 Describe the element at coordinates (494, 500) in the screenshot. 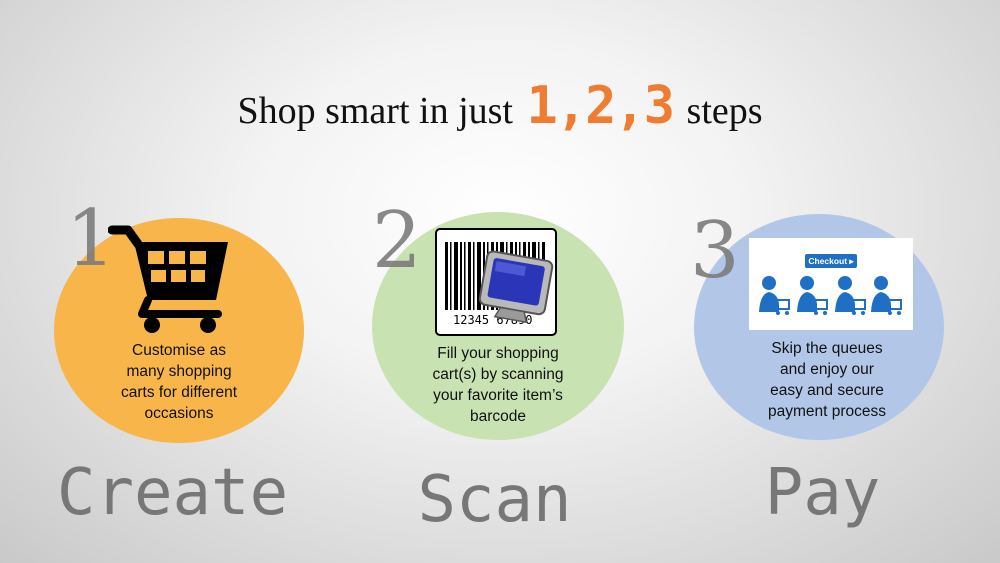

I see `step-2-label: Scan` at that location.